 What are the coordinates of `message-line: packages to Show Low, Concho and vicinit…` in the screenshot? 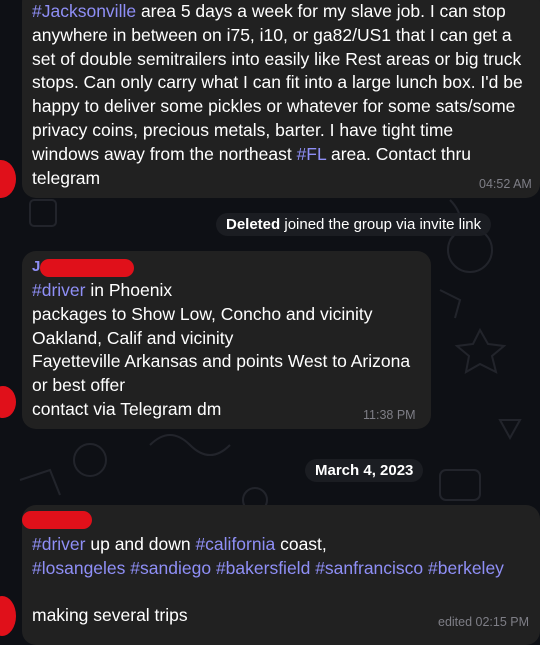 It's located at (221, 315).